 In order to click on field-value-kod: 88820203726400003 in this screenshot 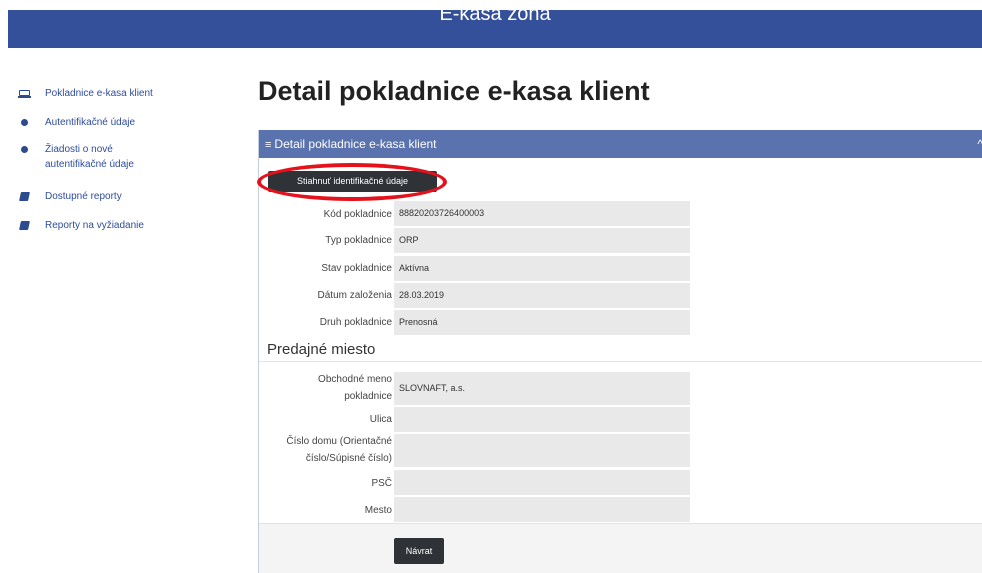, I will do `click(542, 213)`.